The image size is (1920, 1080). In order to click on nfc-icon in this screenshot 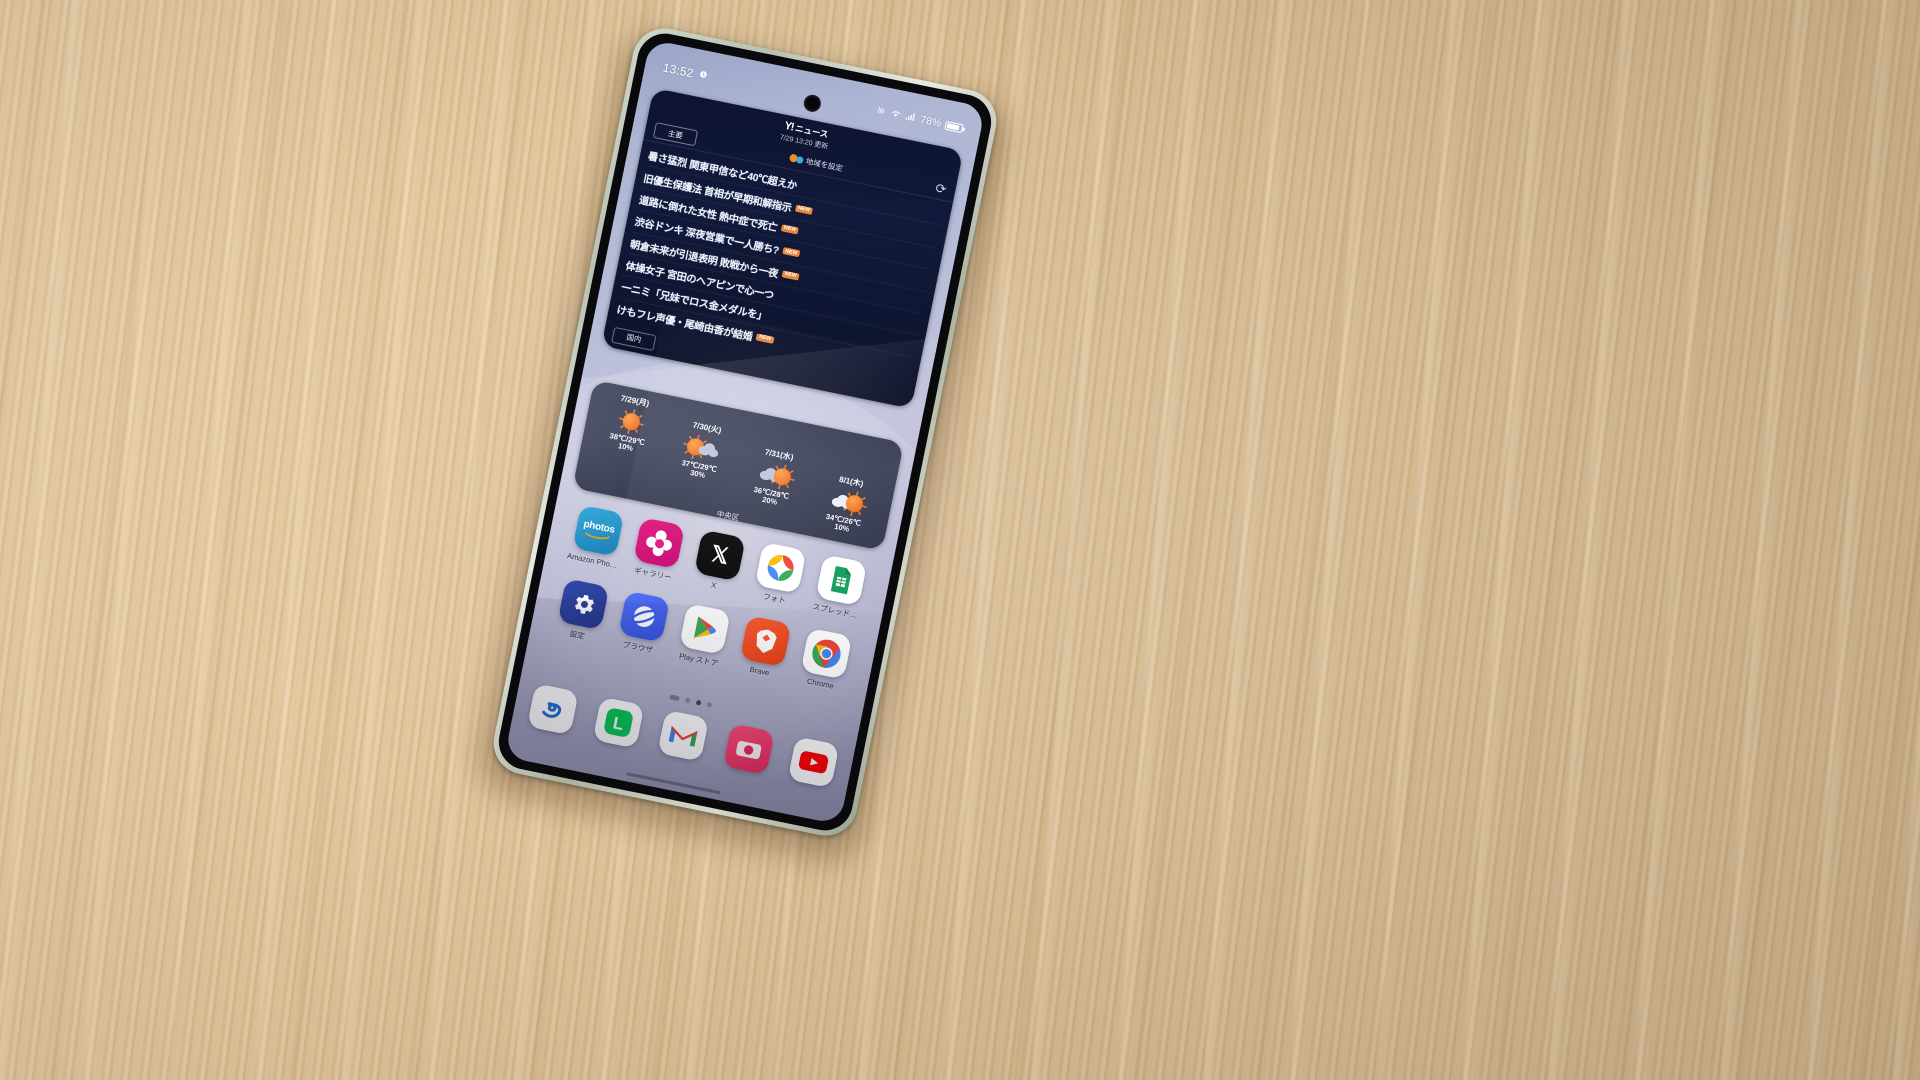, I will do `click(882, 112)`.